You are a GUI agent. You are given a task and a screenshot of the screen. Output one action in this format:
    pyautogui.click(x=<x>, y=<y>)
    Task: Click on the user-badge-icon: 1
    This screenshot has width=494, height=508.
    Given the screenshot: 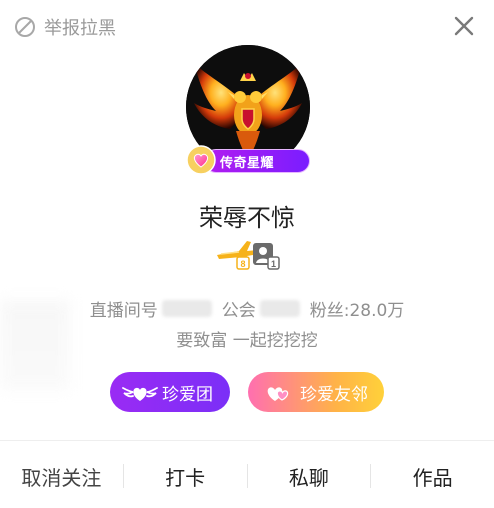 What is the action you would take?
    pyautogui.click(x=266, y=256)
    